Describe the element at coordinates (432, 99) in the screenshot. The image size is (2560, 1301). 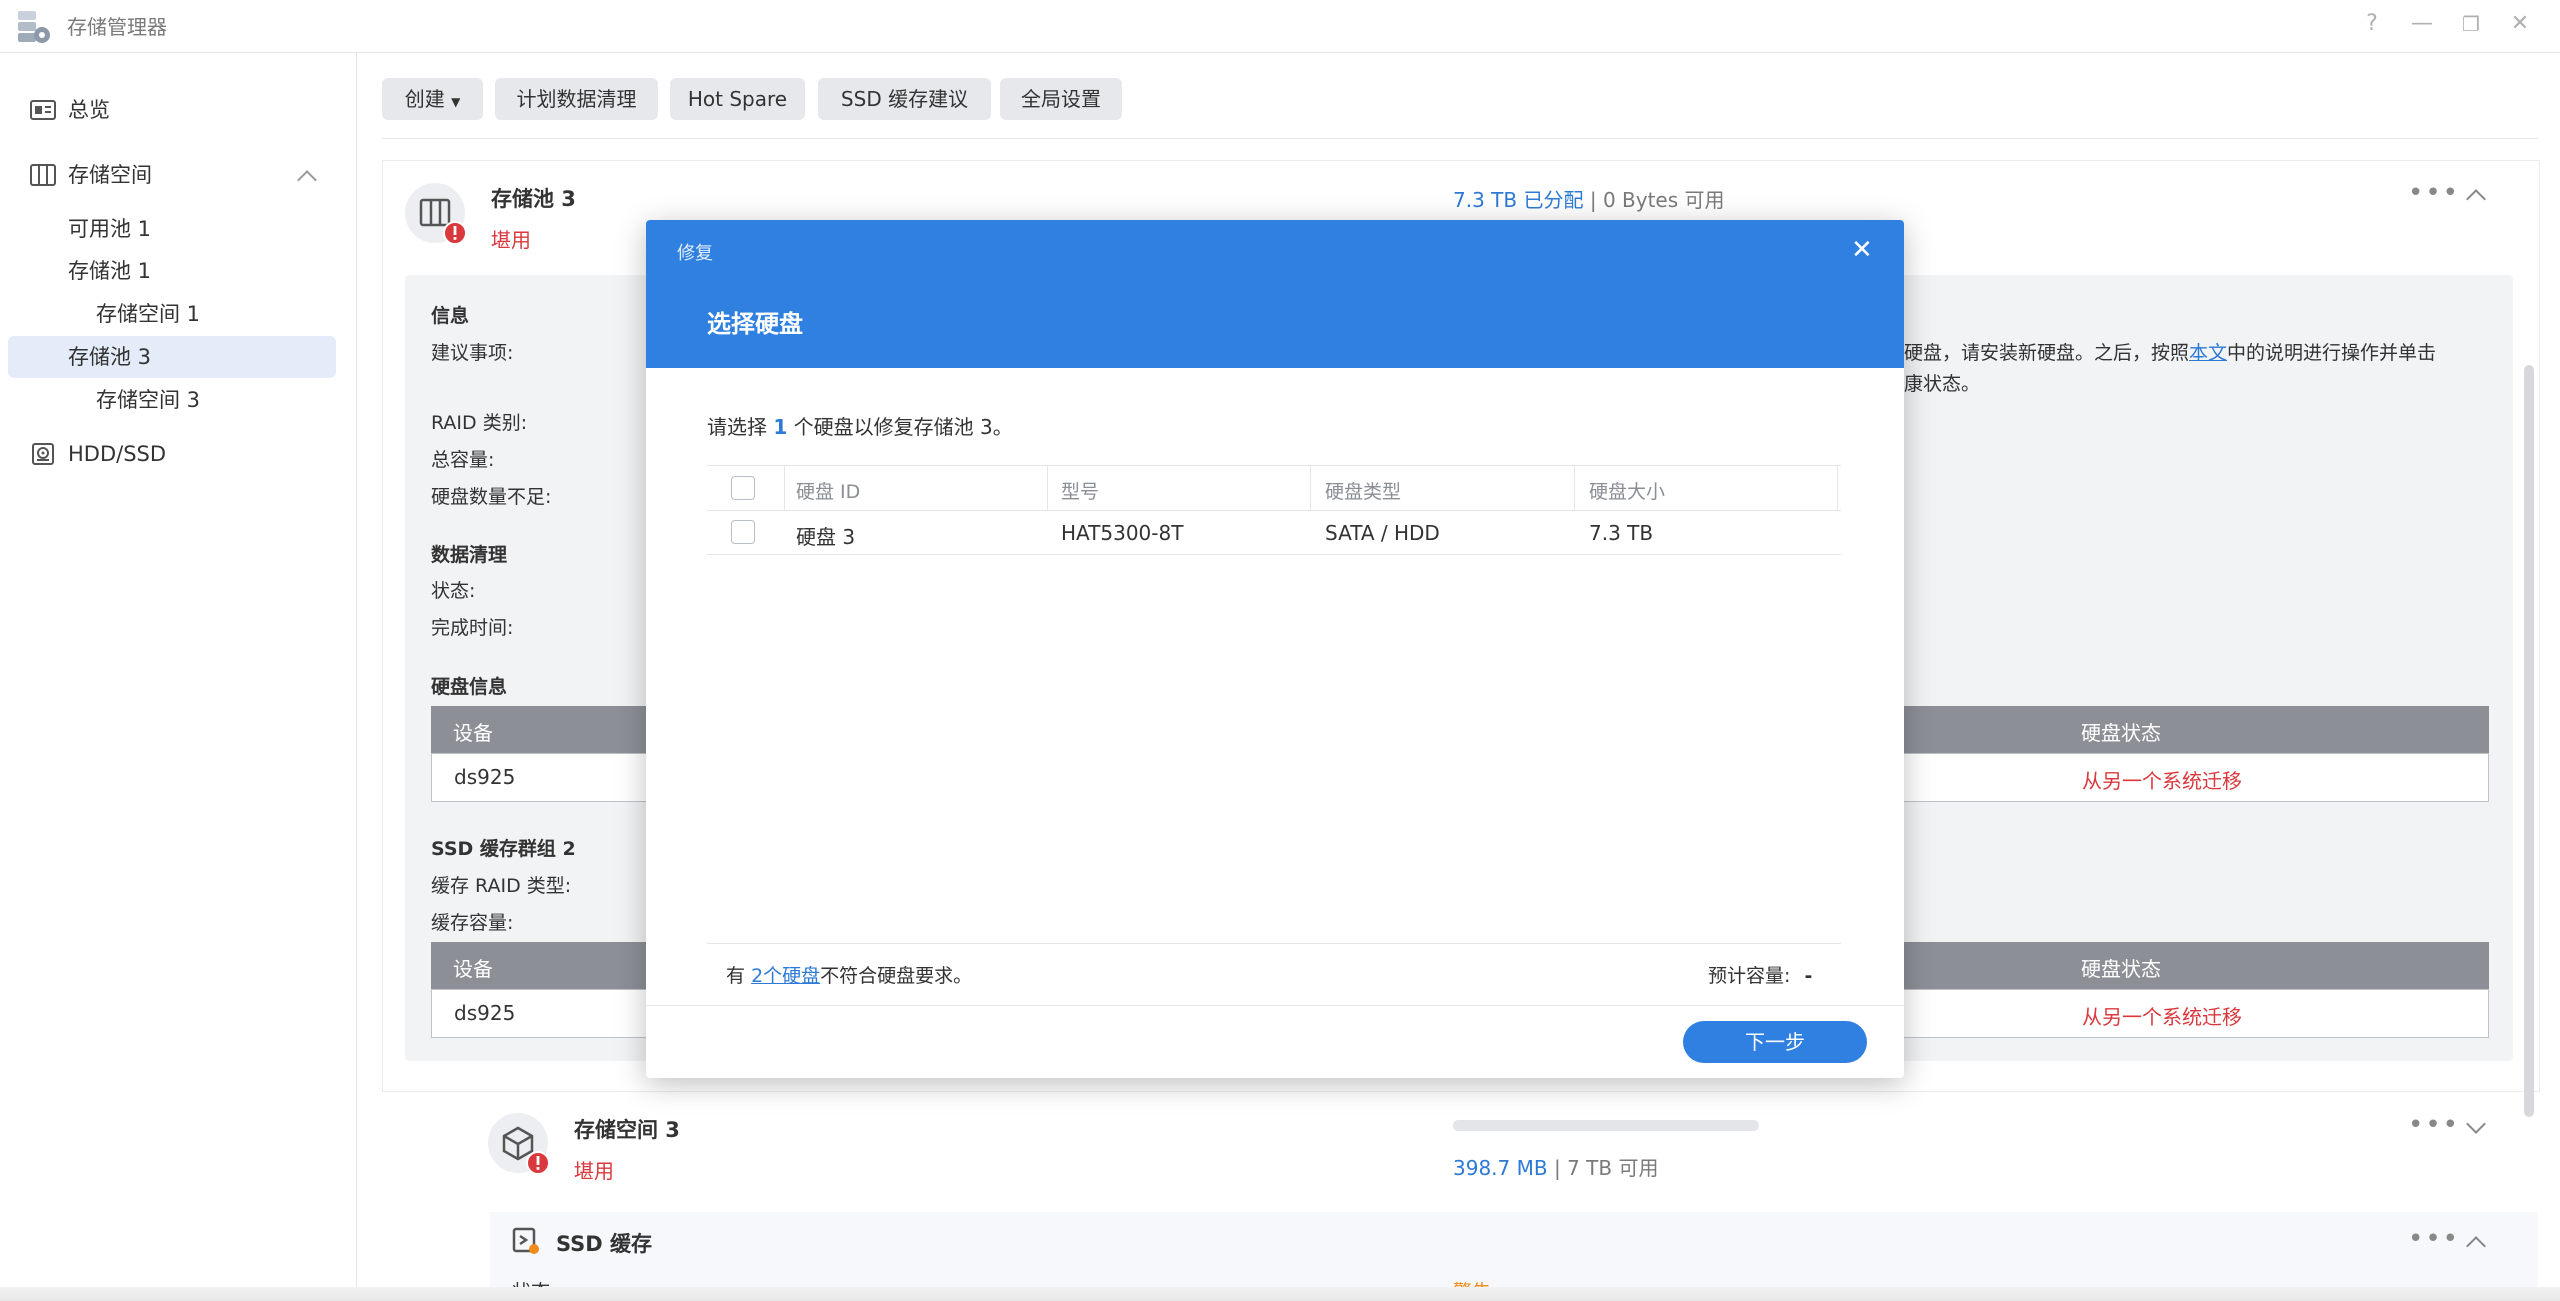
I see `create-dropdown-button: 创建 ▼` at that location.